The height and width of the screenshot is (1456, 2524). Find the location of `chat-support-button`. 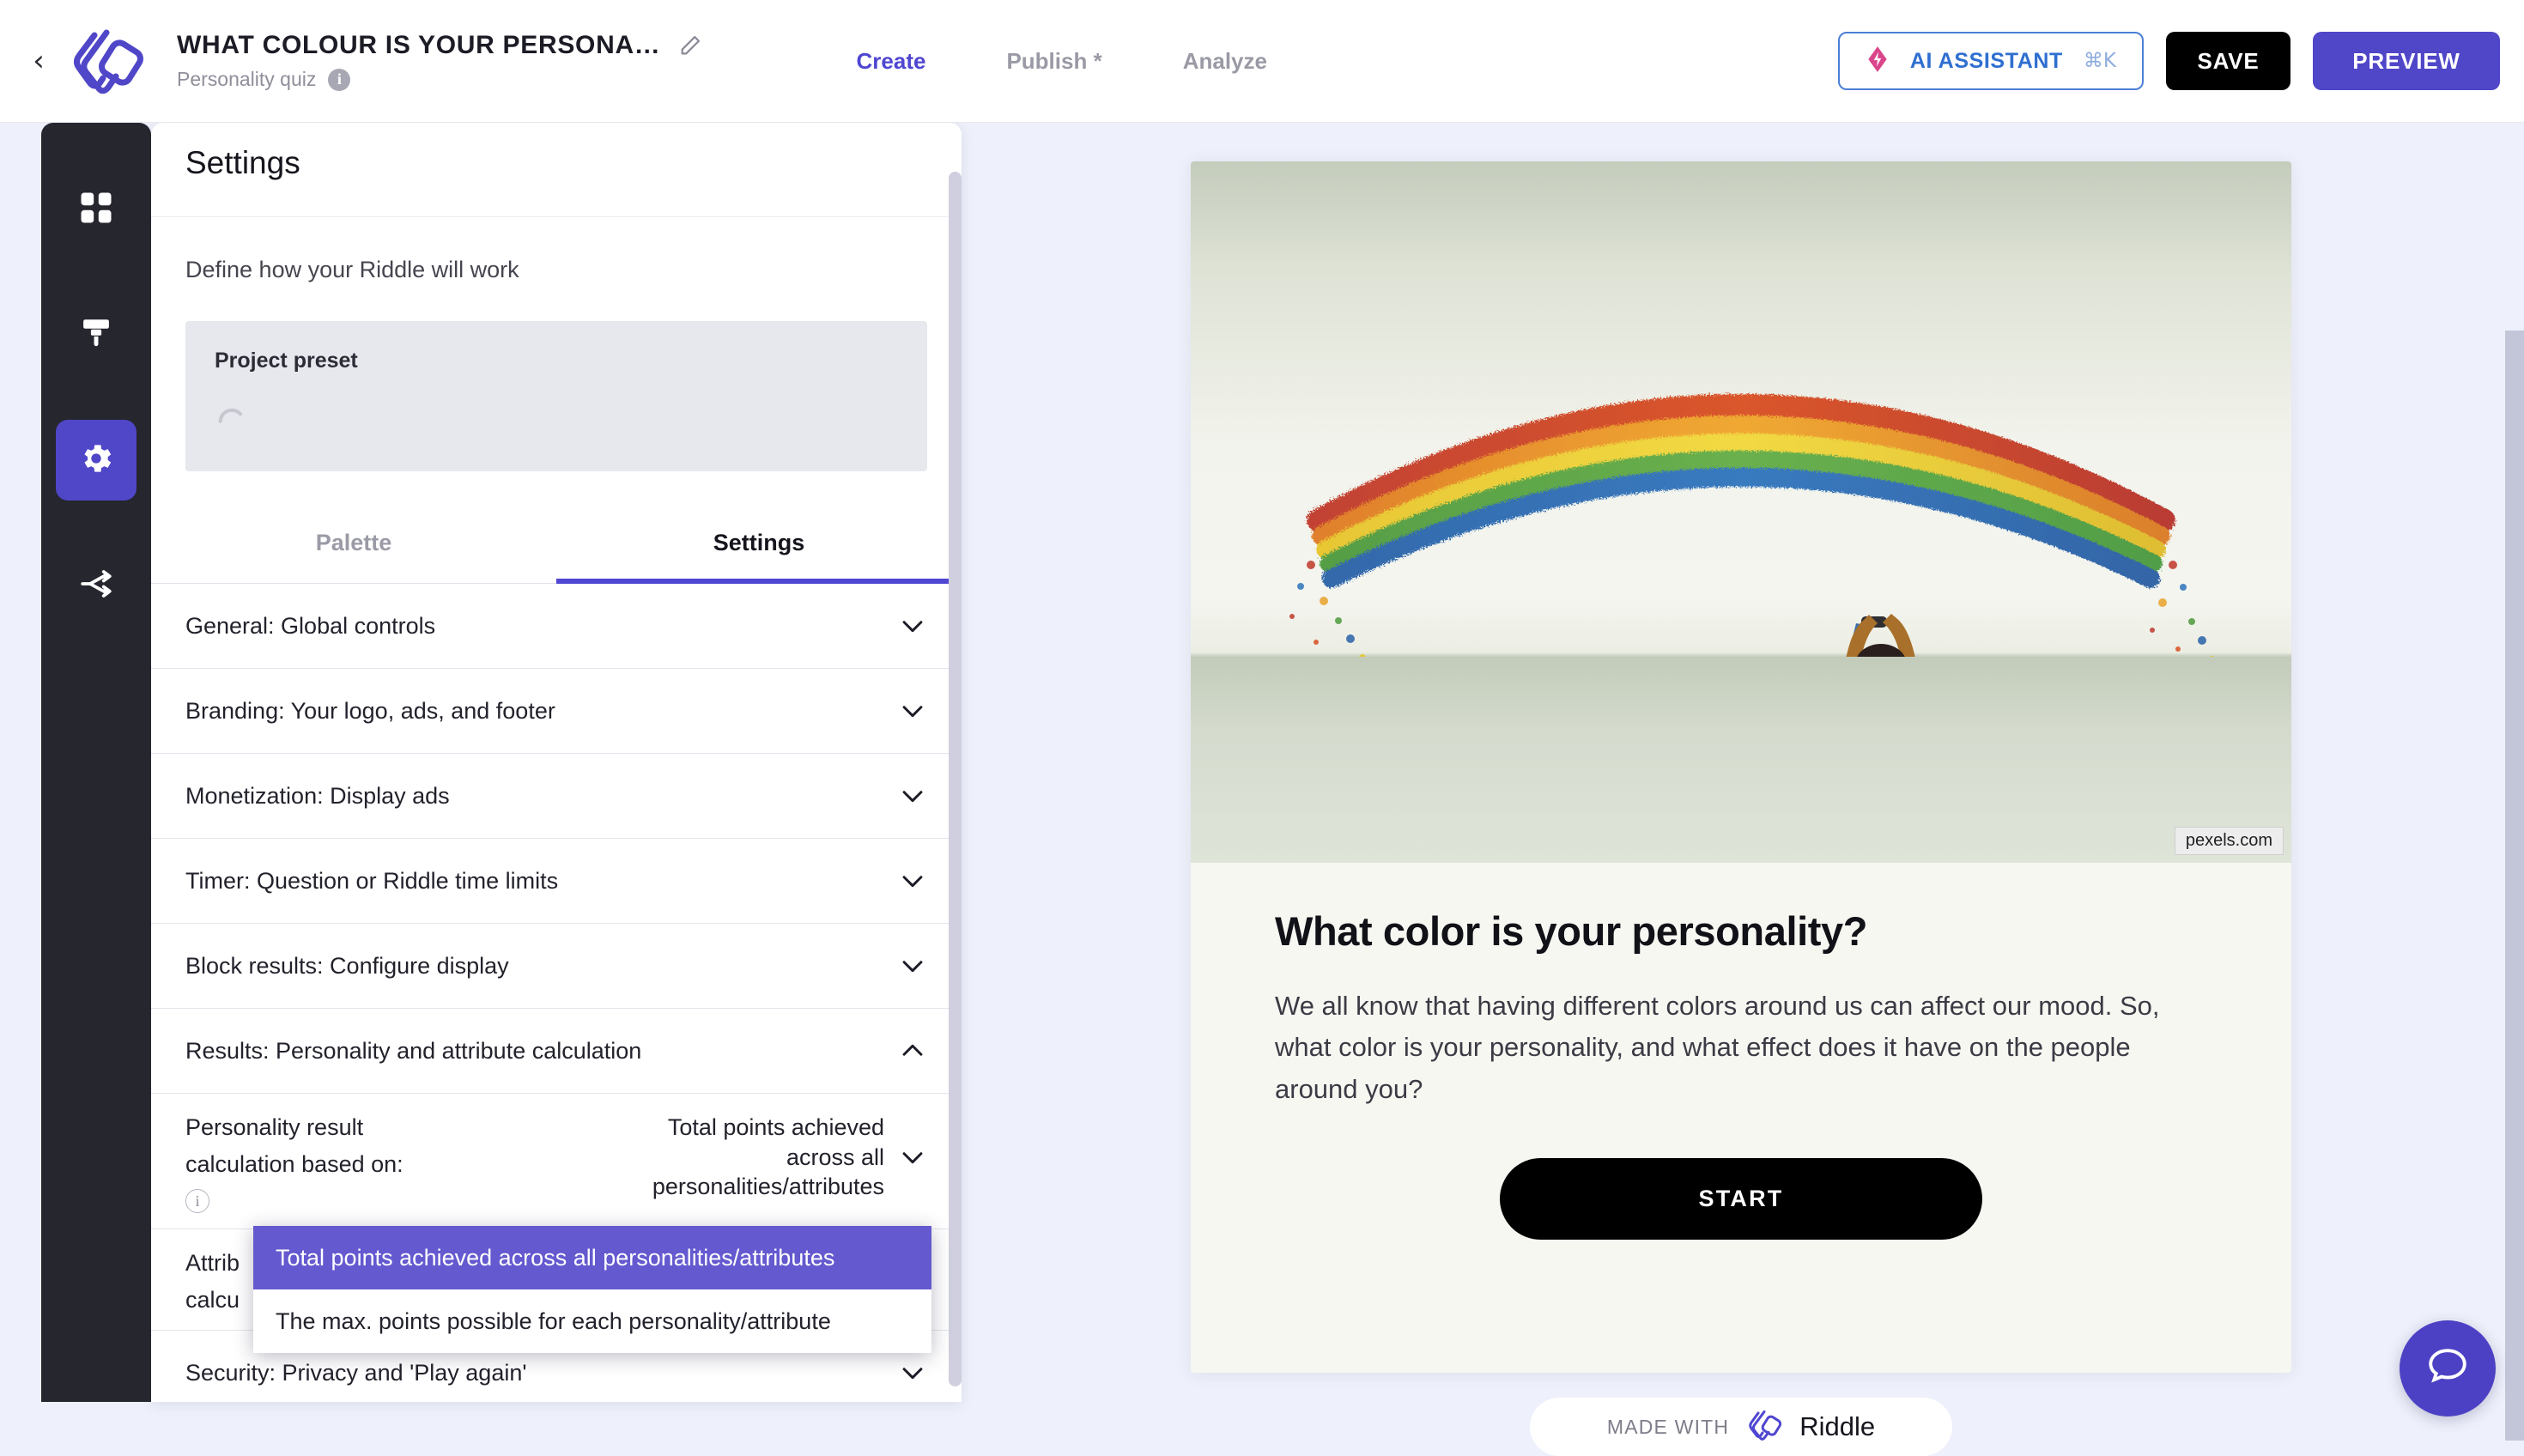

chat-support-button is located at coordinates (2448, 1368).